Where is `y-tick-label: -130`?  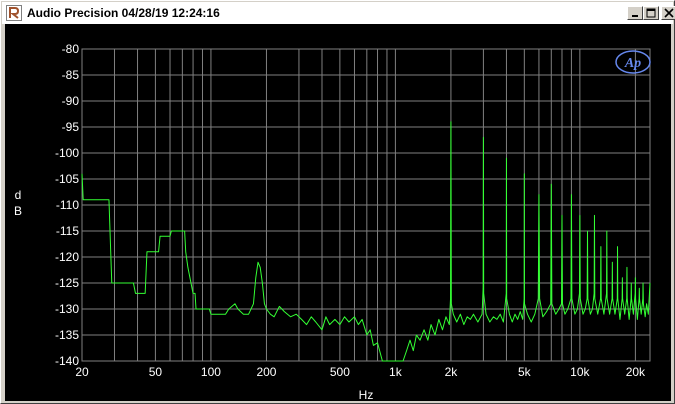
y-tick-label: -130 is located at coordinates (67, 309).